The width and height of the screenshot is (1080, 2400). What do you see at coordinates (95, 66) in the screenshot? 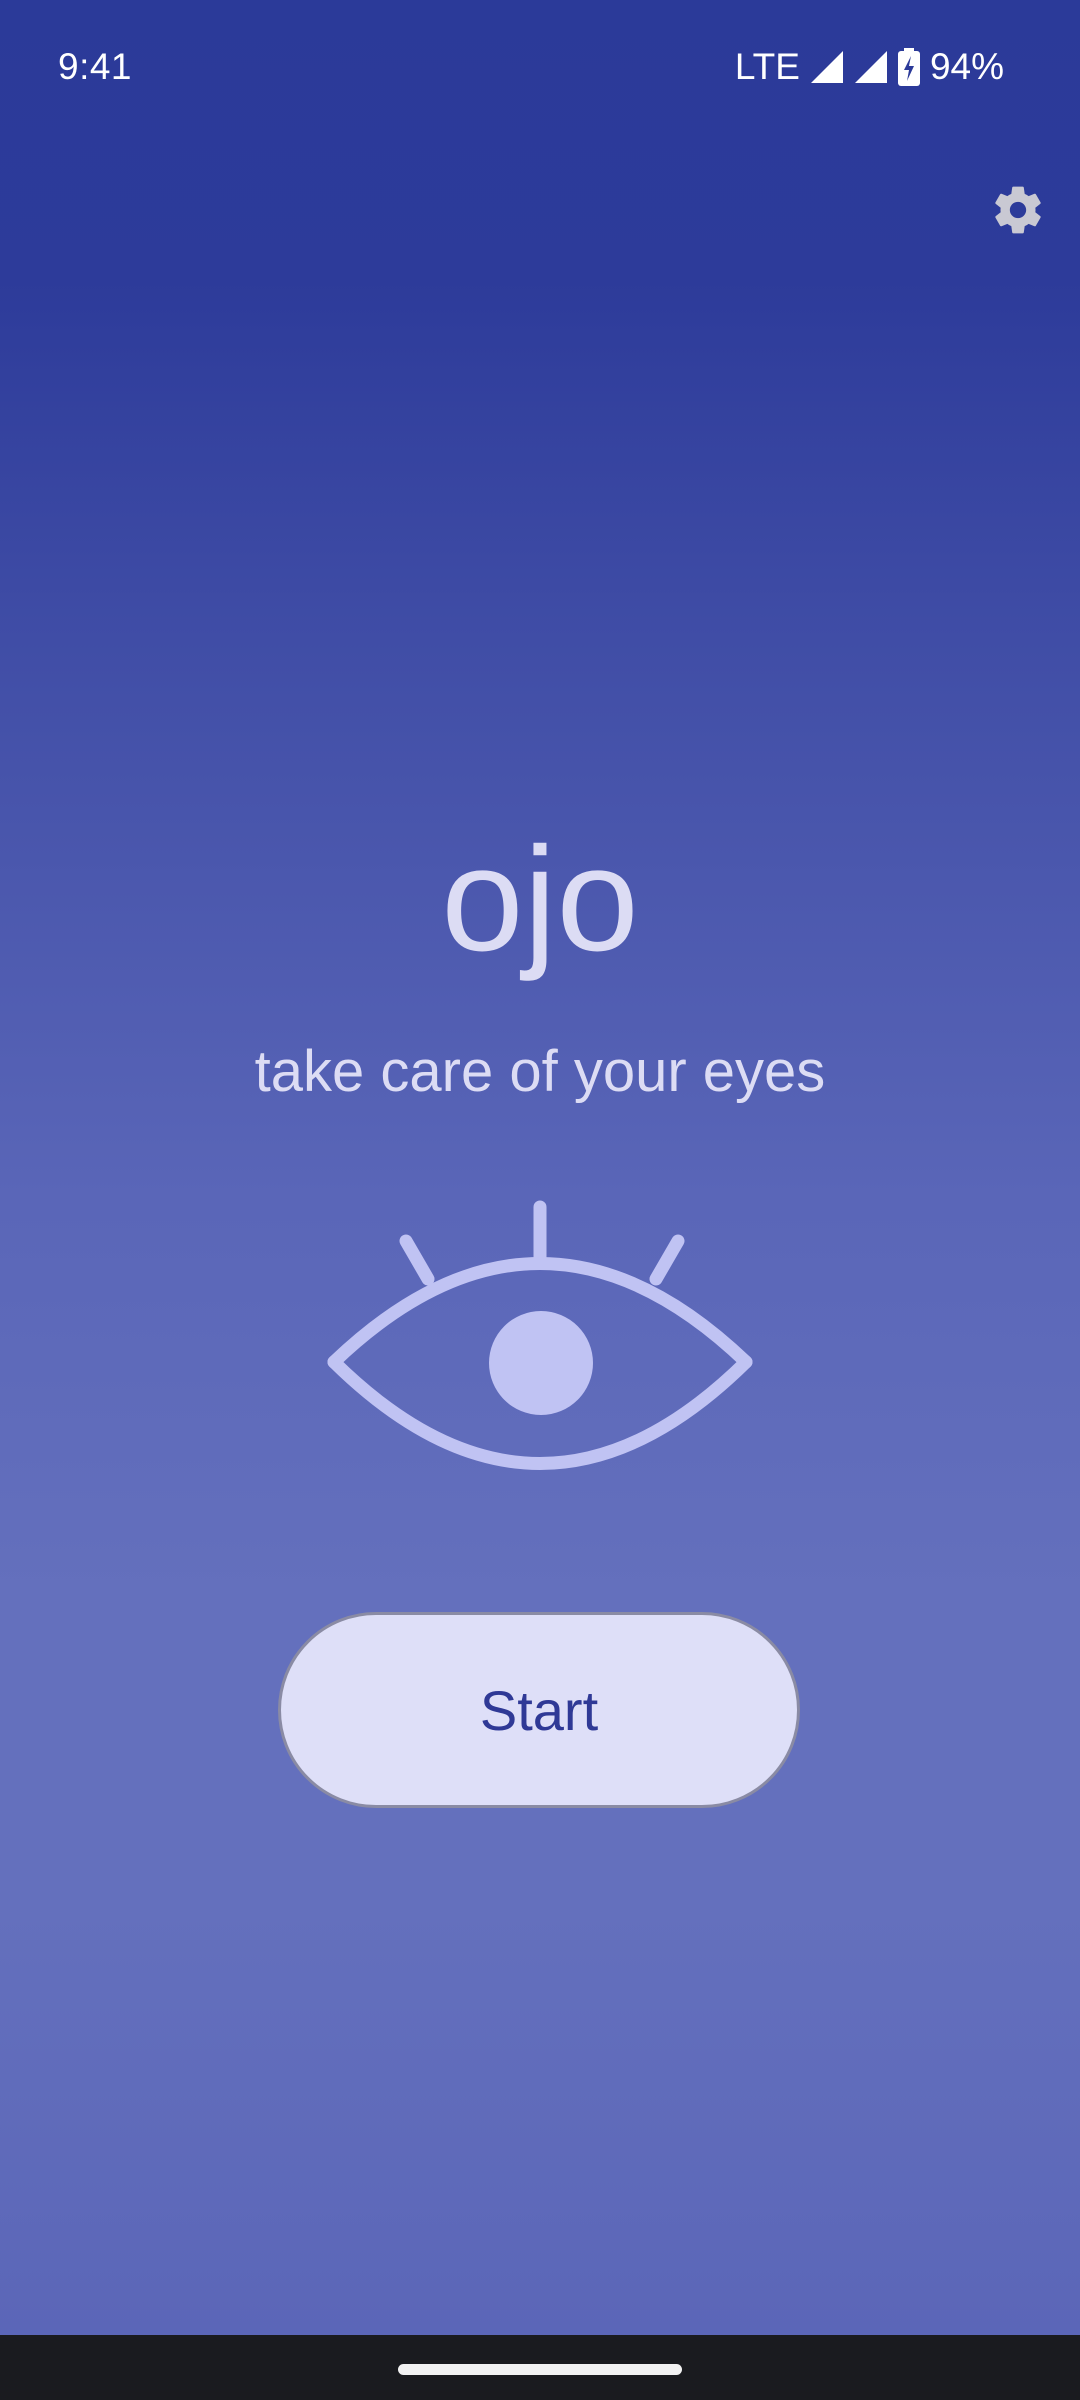
I see `status-time: 9:41` at bounding box center [95, 66].